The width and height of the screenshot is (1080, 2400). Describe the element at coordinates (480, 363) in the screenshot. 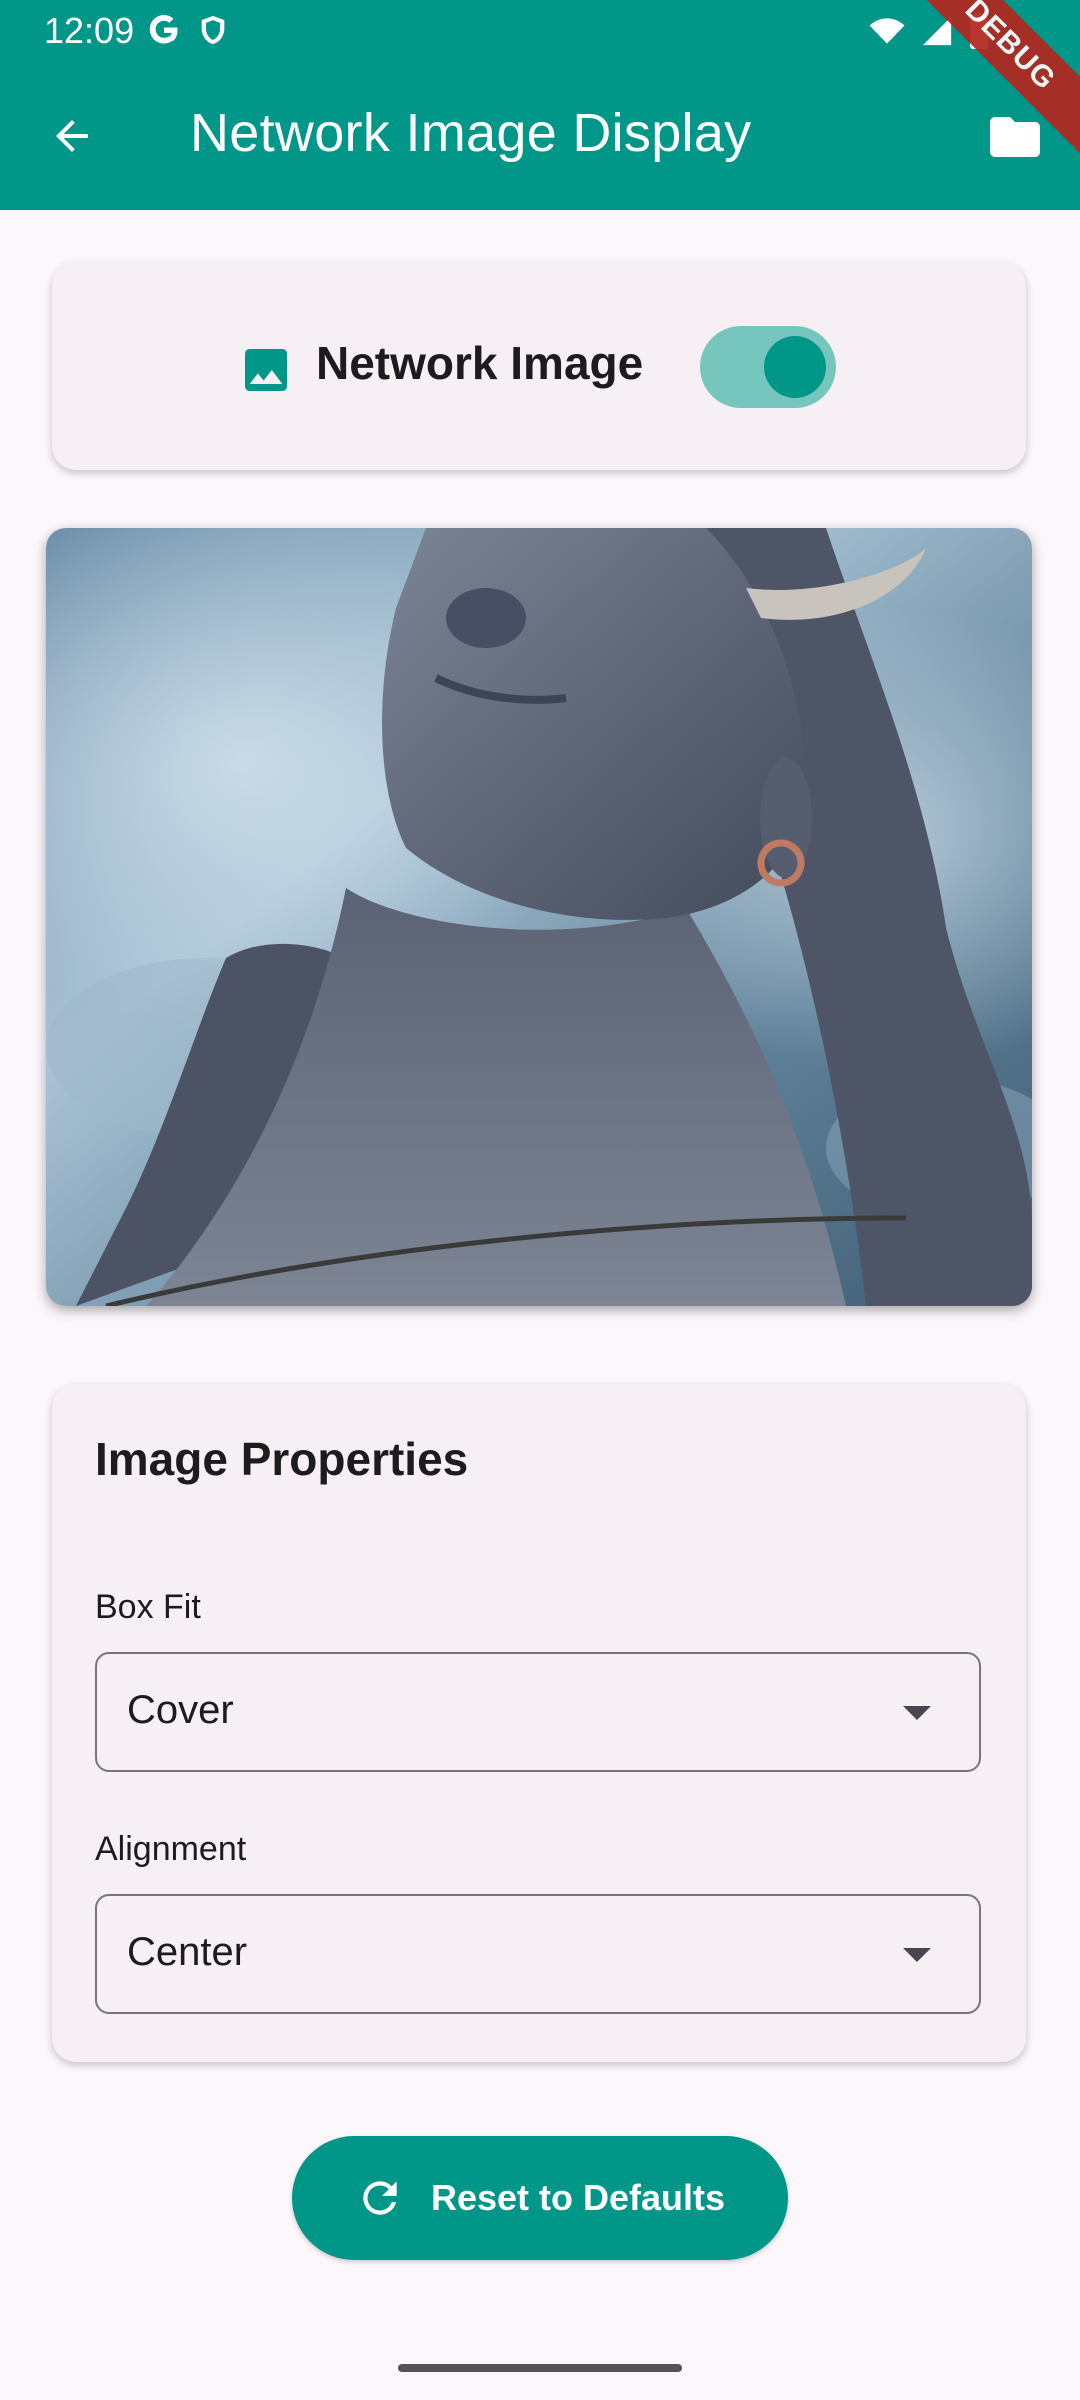

I see `network-image-label: Network Image` at that location.